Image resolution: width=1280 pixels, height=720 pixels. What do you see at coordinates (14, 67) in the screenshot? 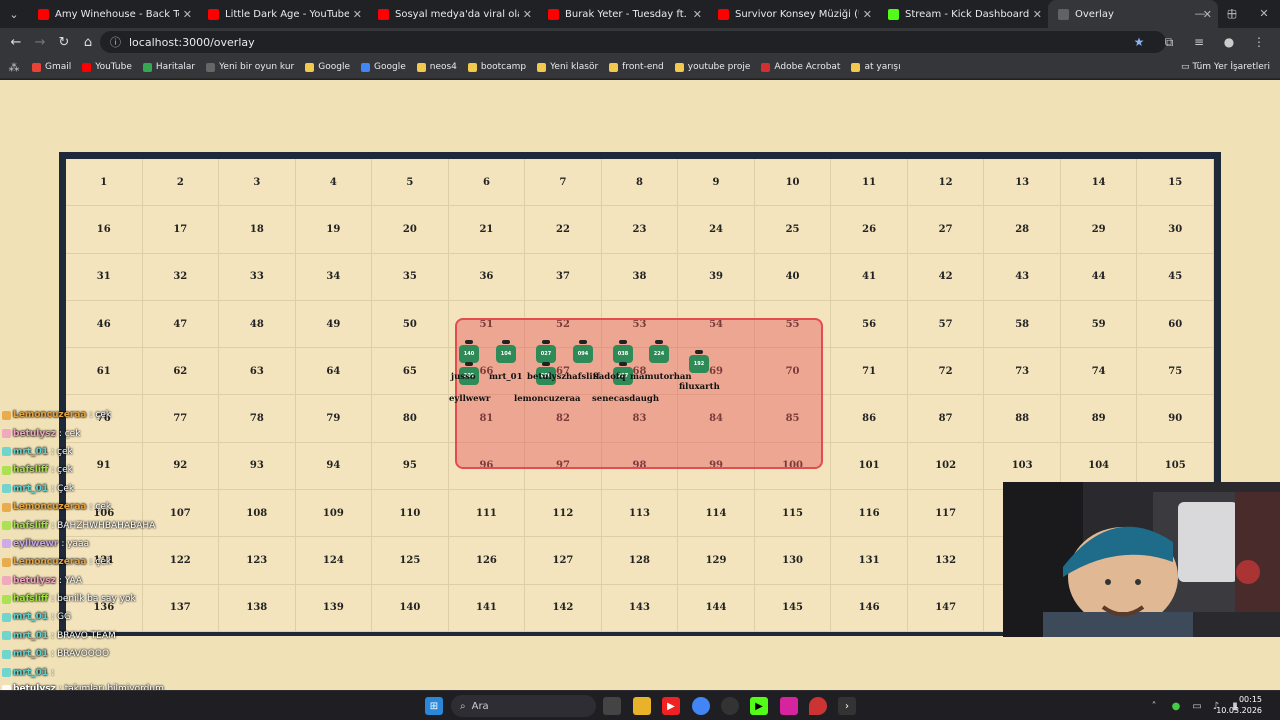
I see `apps-icon: ⁂` at bounding box center [14, 67].